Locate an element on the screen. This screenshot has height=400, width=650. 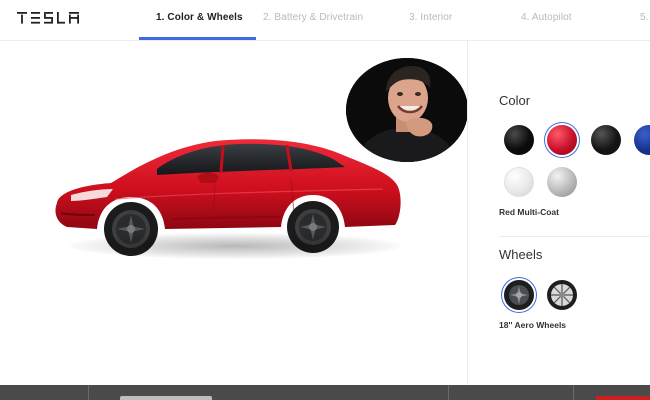
sport-wheel-icon is located at coordinates (562, 295).